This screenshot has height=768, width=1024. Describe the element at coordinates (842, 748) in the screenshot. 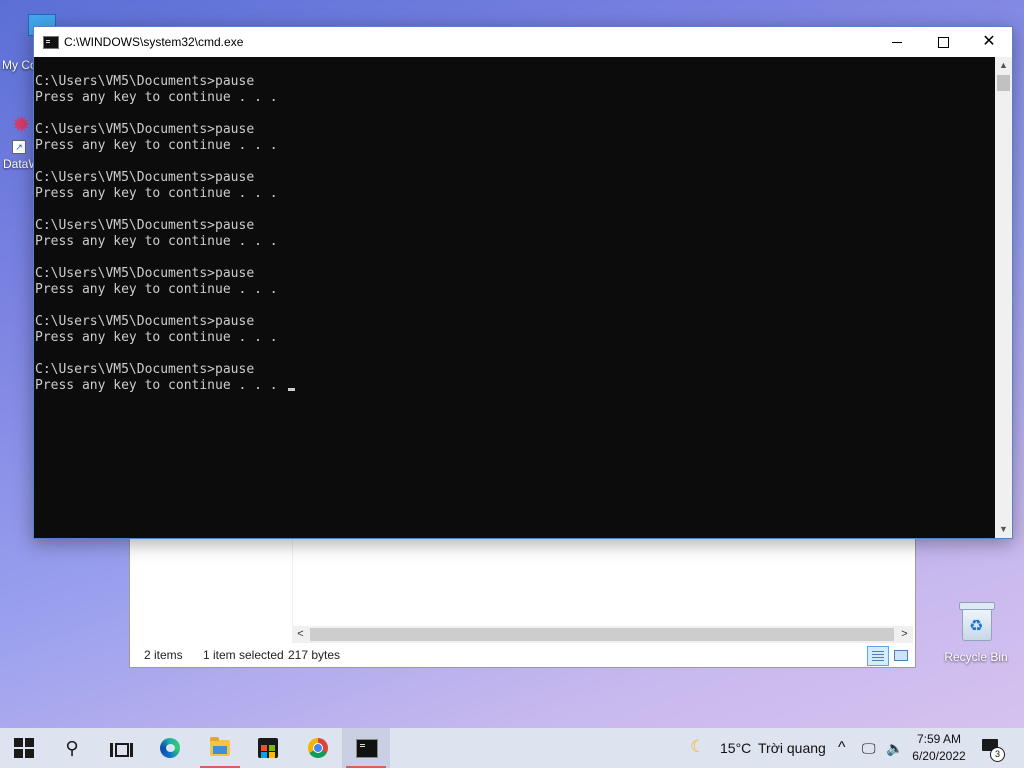

I see `show-hidden-icons-chevron-icon: ^` at that location.